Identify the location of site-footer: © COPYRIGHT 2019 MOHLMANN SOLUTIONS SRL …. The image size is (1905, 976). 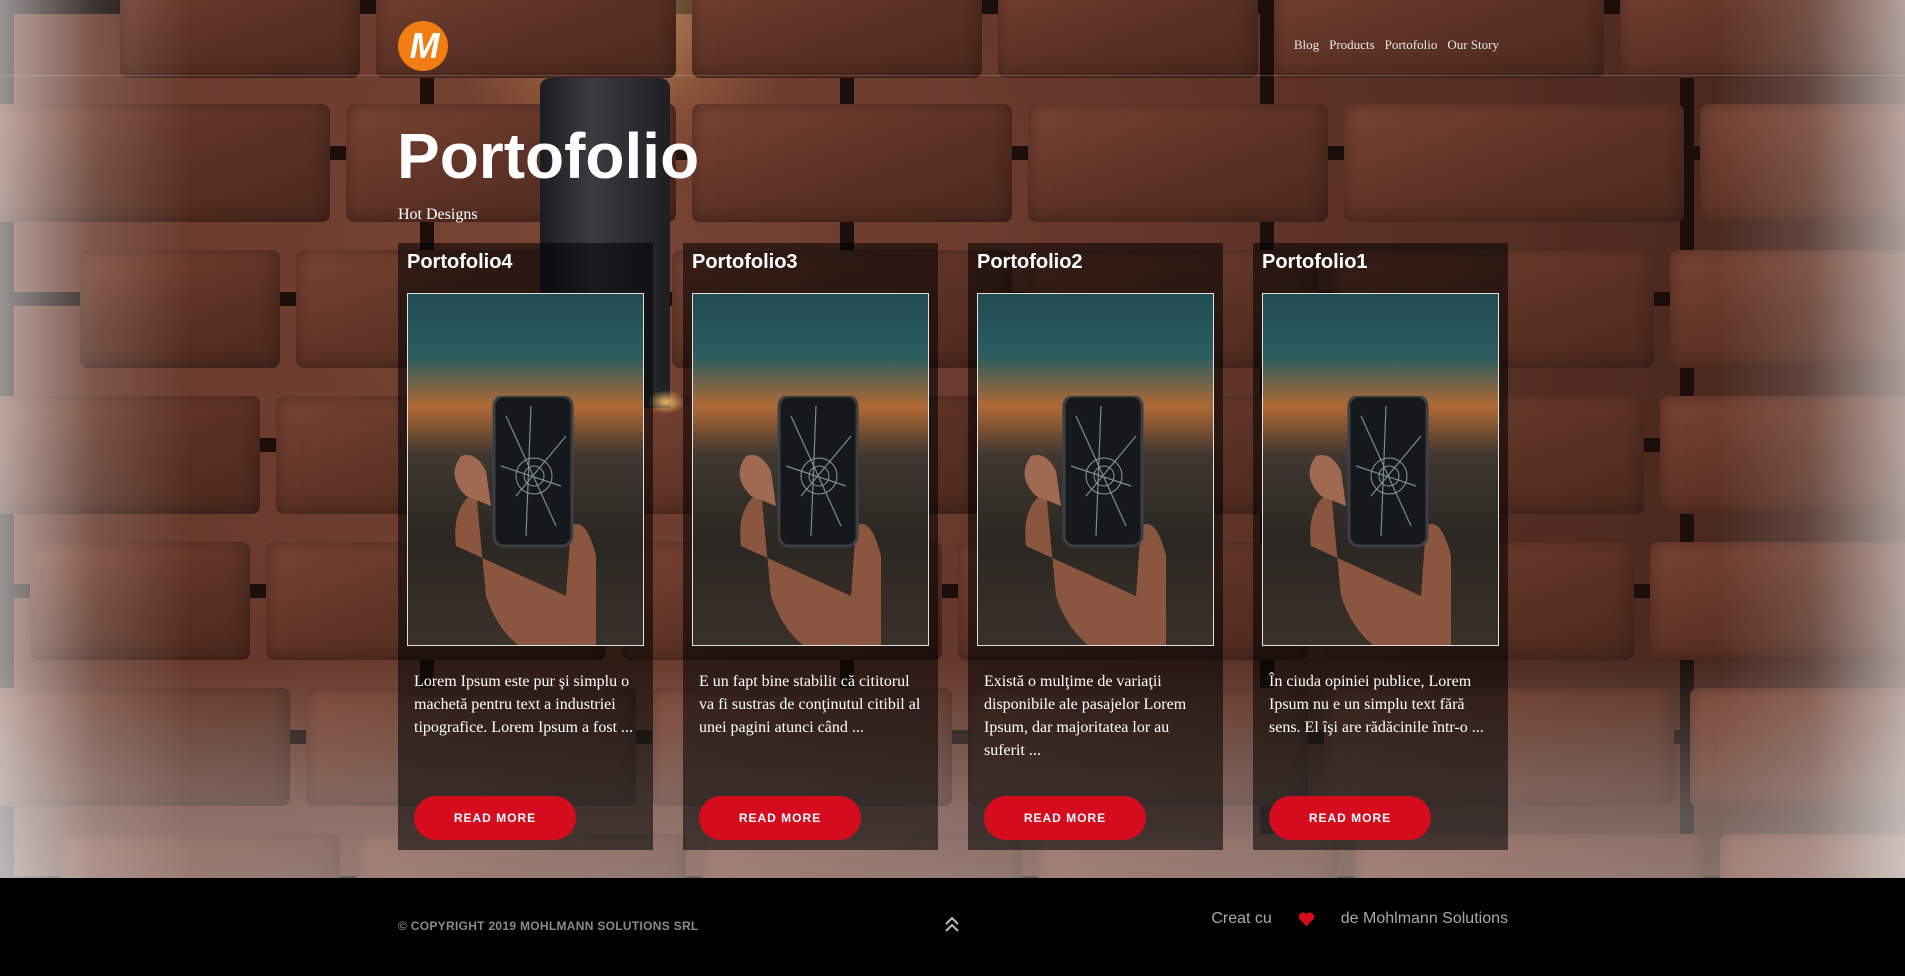
(952, 927).